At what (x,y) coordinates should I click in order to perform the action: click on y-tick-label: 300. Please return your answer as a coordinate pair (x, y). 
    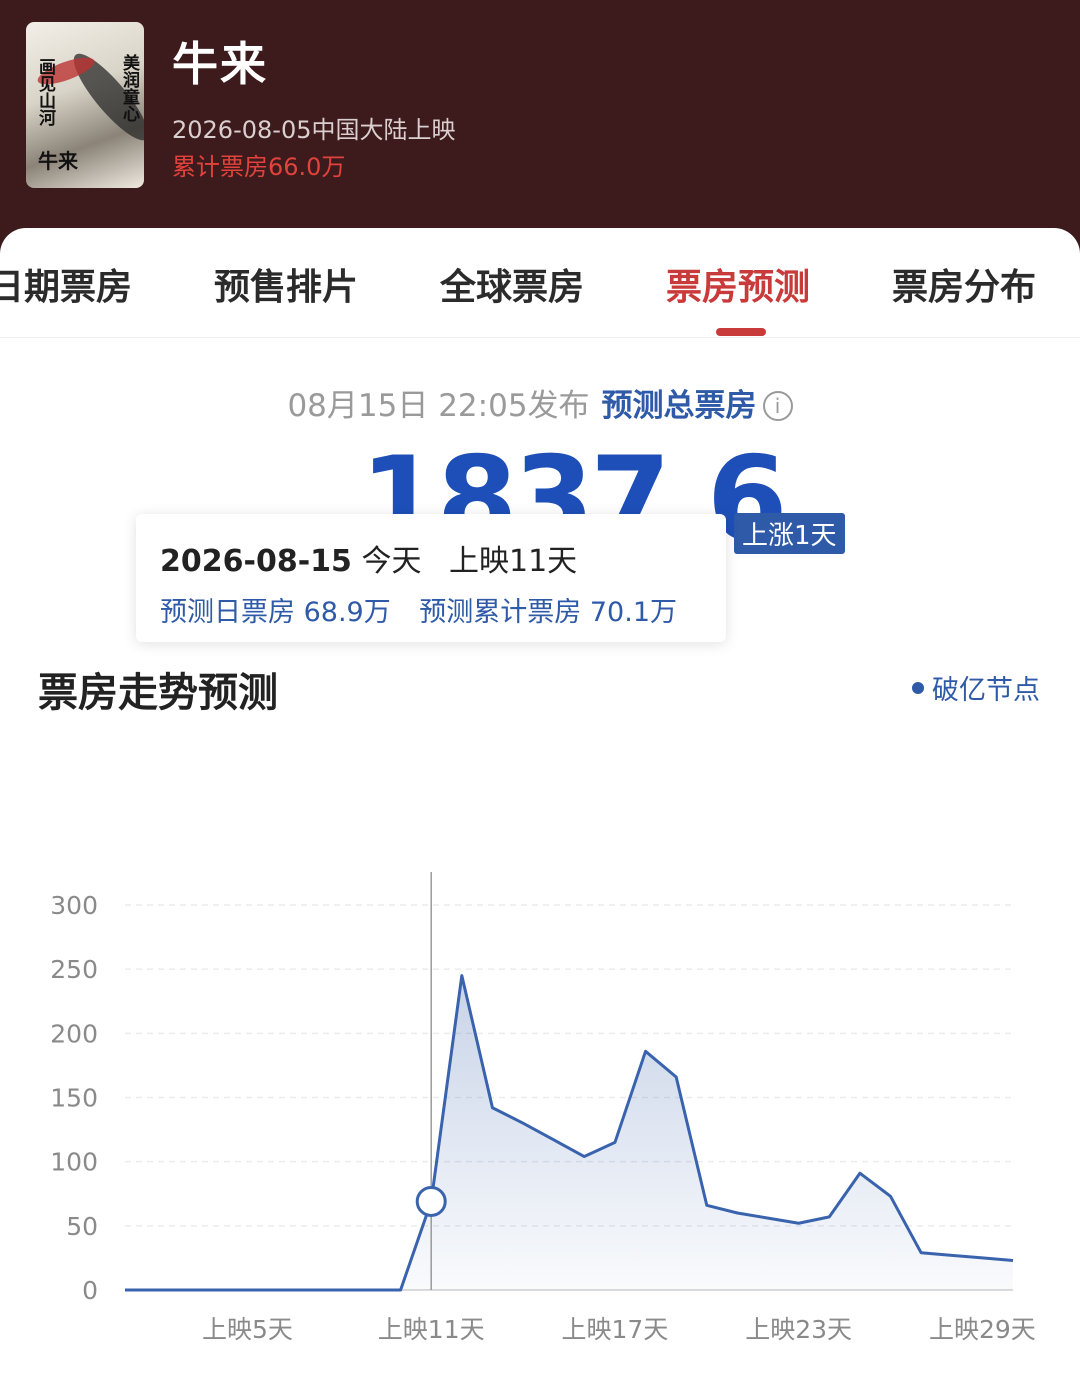
    Looking at the image, I should click on (74, 905).